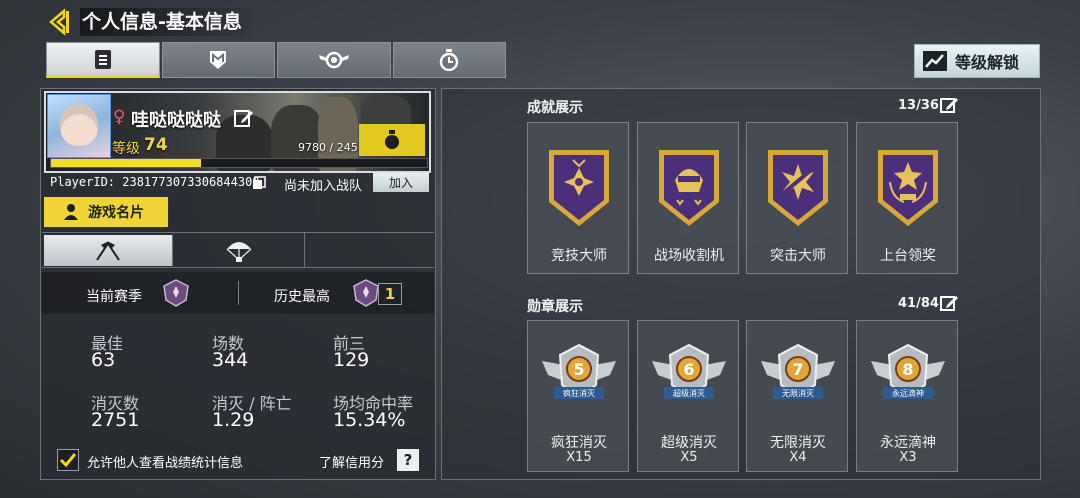  Describe the element at coordinates (165, 463) in the screenshot. I see `allow-view-label: 允许他人查看战绩统计信息` at that location.